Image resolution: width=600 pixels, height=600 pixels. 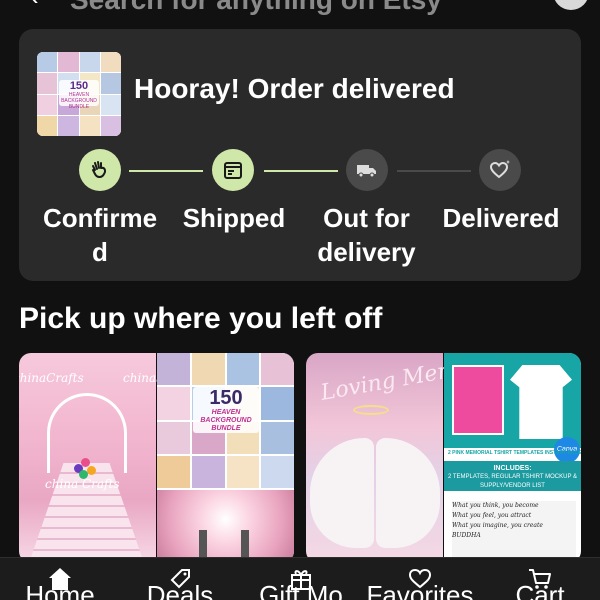 I want to click on step-shipped-icon, so click(x=233, y=170).